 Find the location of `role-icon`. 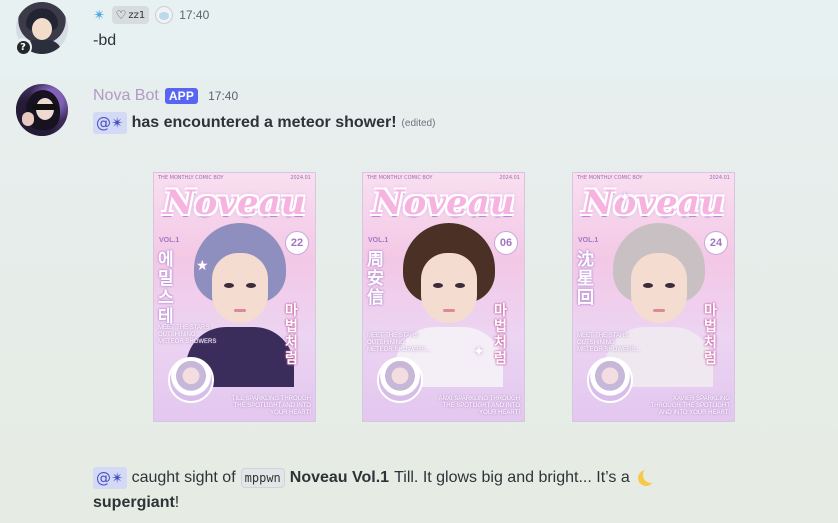

role-icon is located at coordinates (164, 15).